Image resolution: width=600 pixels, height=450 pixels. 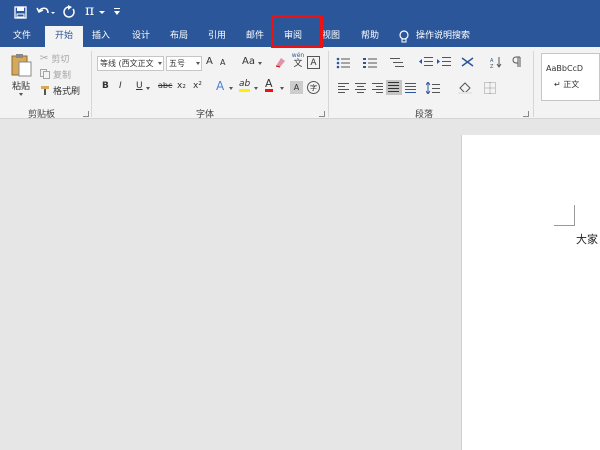 I want to click on style-sample: AaBbCcD, so click(x=565, y=68).